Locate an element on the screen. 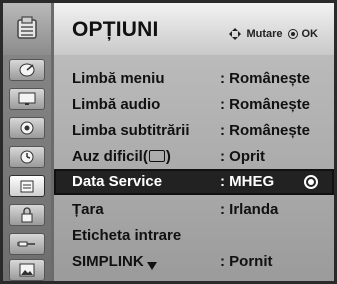 This screenshot has width=337, height=284. option-row-input-label: Eticheta intrare is located at coordinates (194, 236).